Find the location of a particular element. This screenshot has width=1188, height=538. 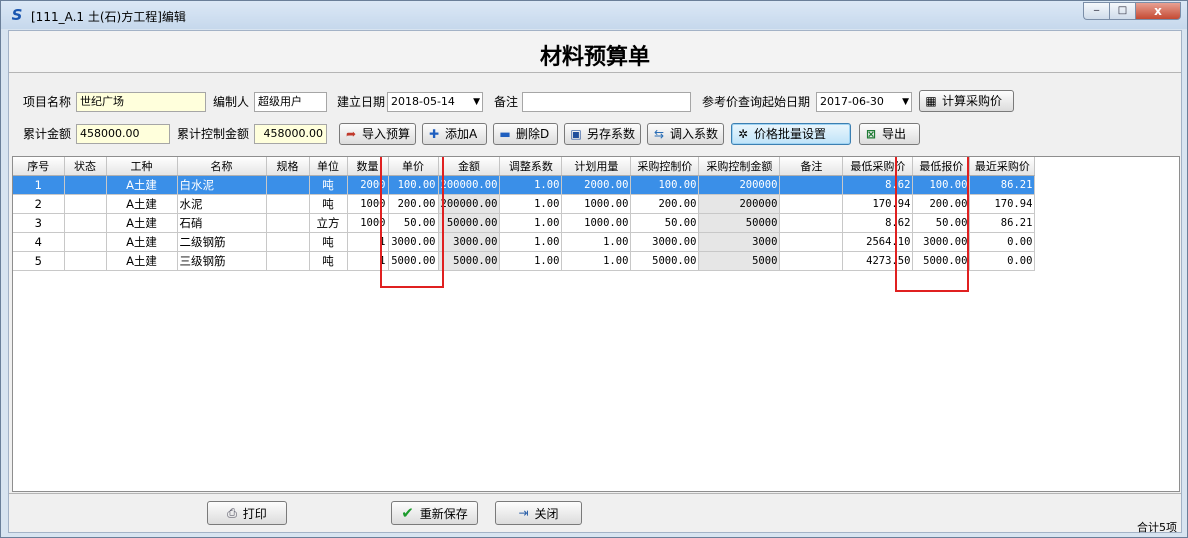

table-cell: 1 is located at coordinates (368, 242).